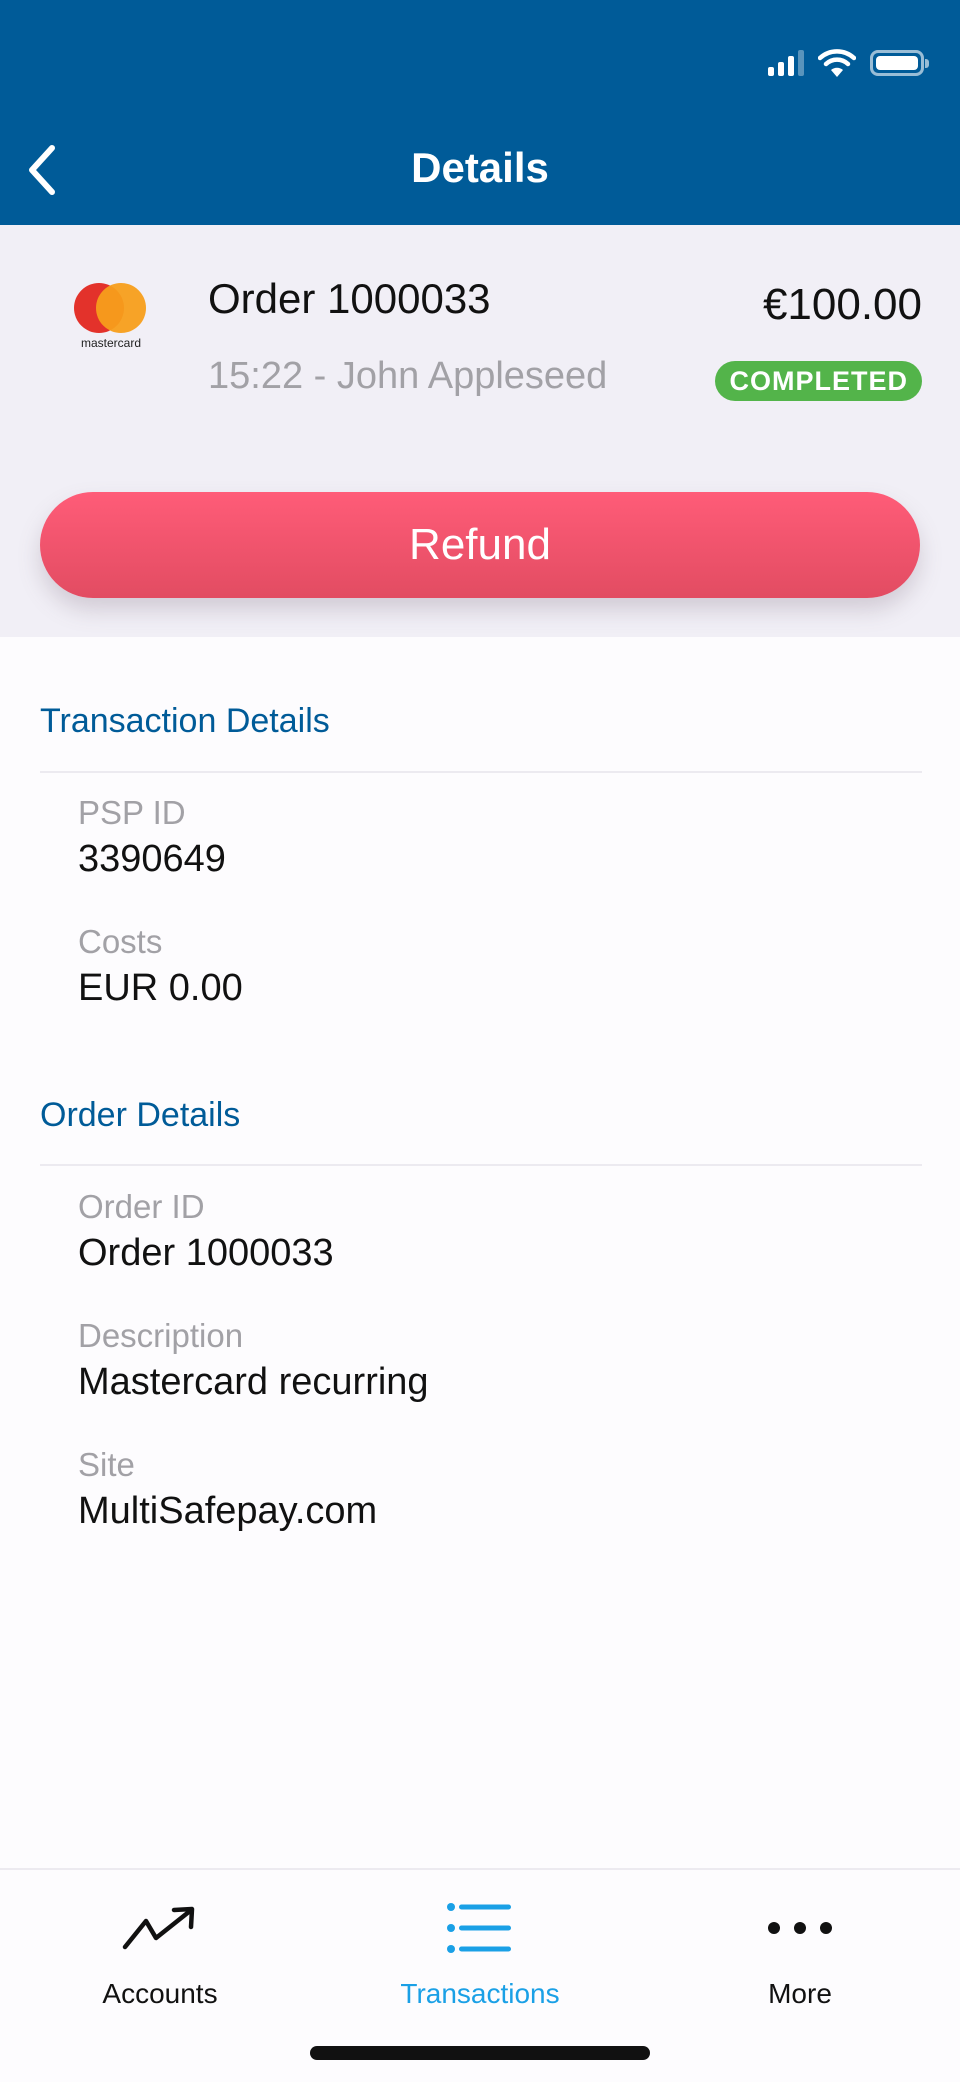  Describe the element at coordinates (140, 1115) in the screenshot. I see `section-title-order-details: Order Details` at that location.